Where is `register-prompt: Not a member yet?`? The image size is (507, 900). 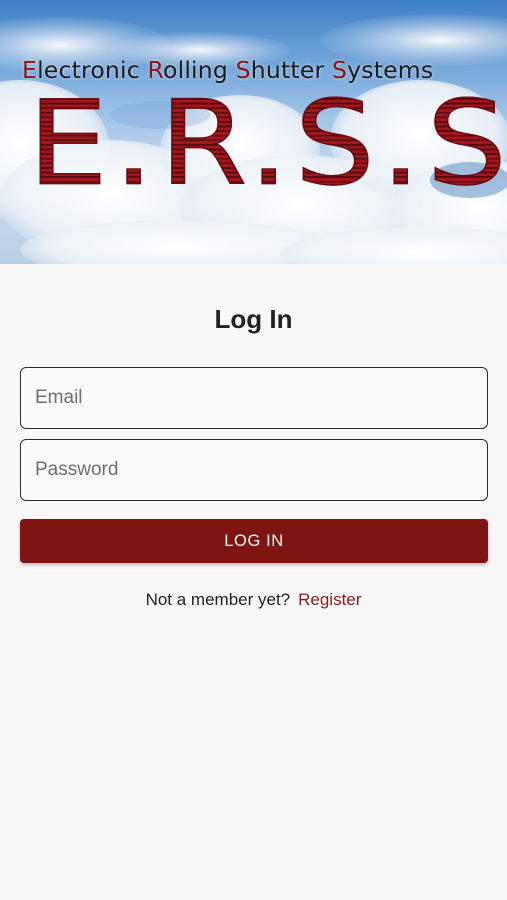 register-prompt: Not a member yet? is located at coordinates (218, 599).